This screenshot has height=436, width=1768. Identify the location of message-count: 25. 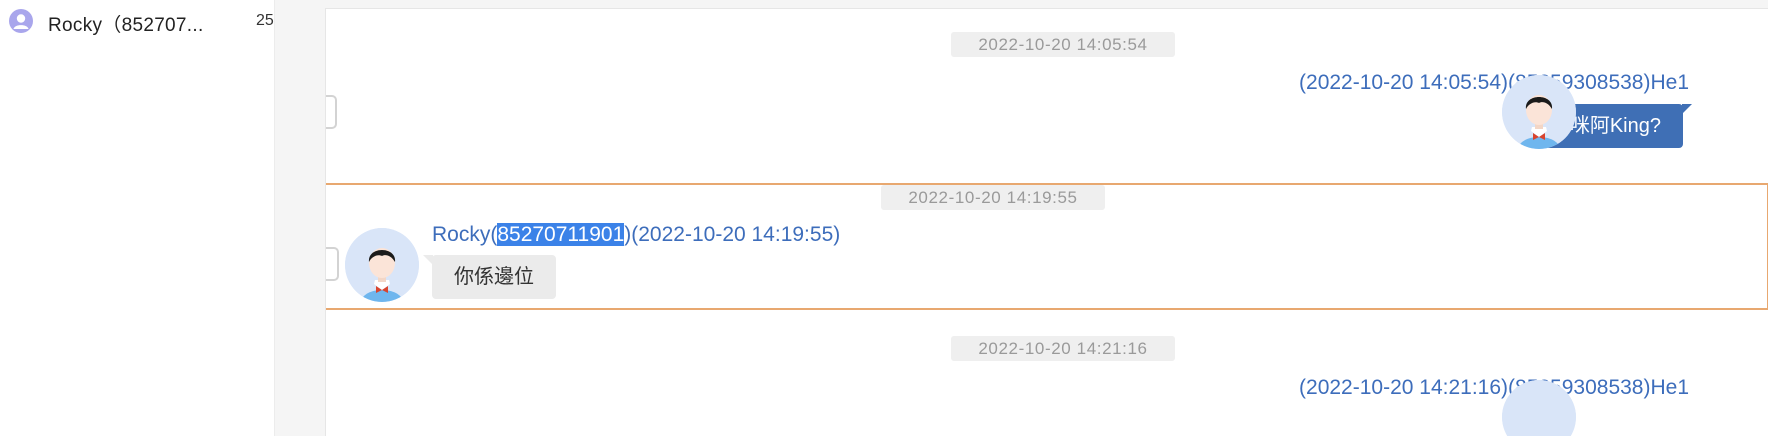
(265, 20).